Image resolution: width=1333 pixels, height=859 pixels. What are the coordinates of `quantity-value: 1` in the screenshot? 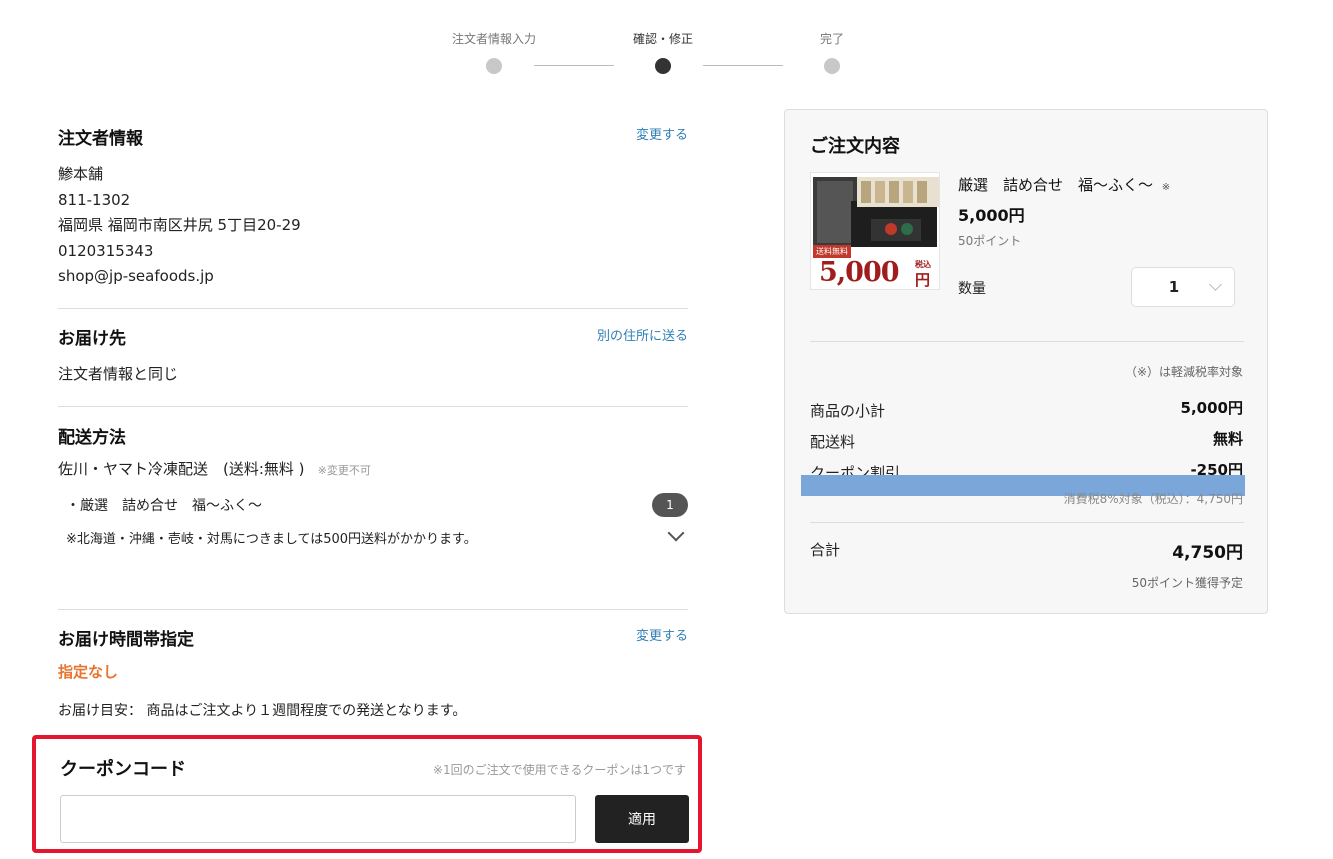 It's located at (1174, 287).